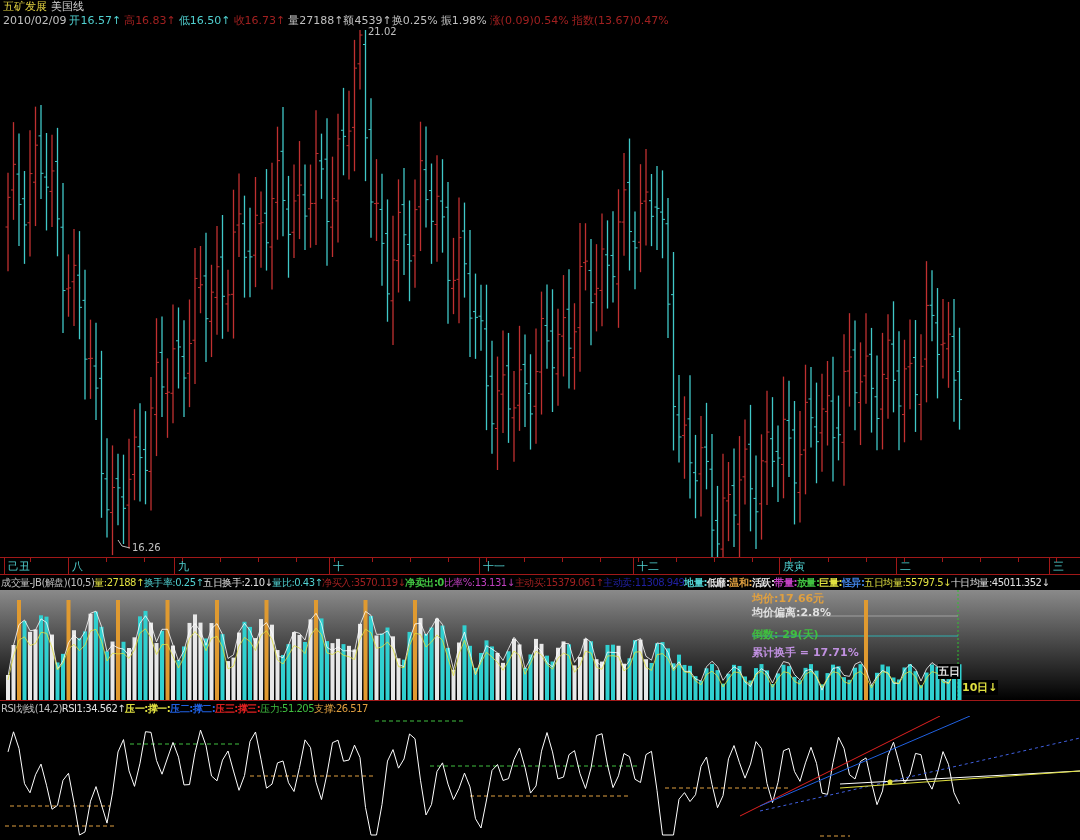 The width and height of the screenshot is (1080, 840). I want to click on volume-stat-label: 均价:17.66元, so click(788, 599).